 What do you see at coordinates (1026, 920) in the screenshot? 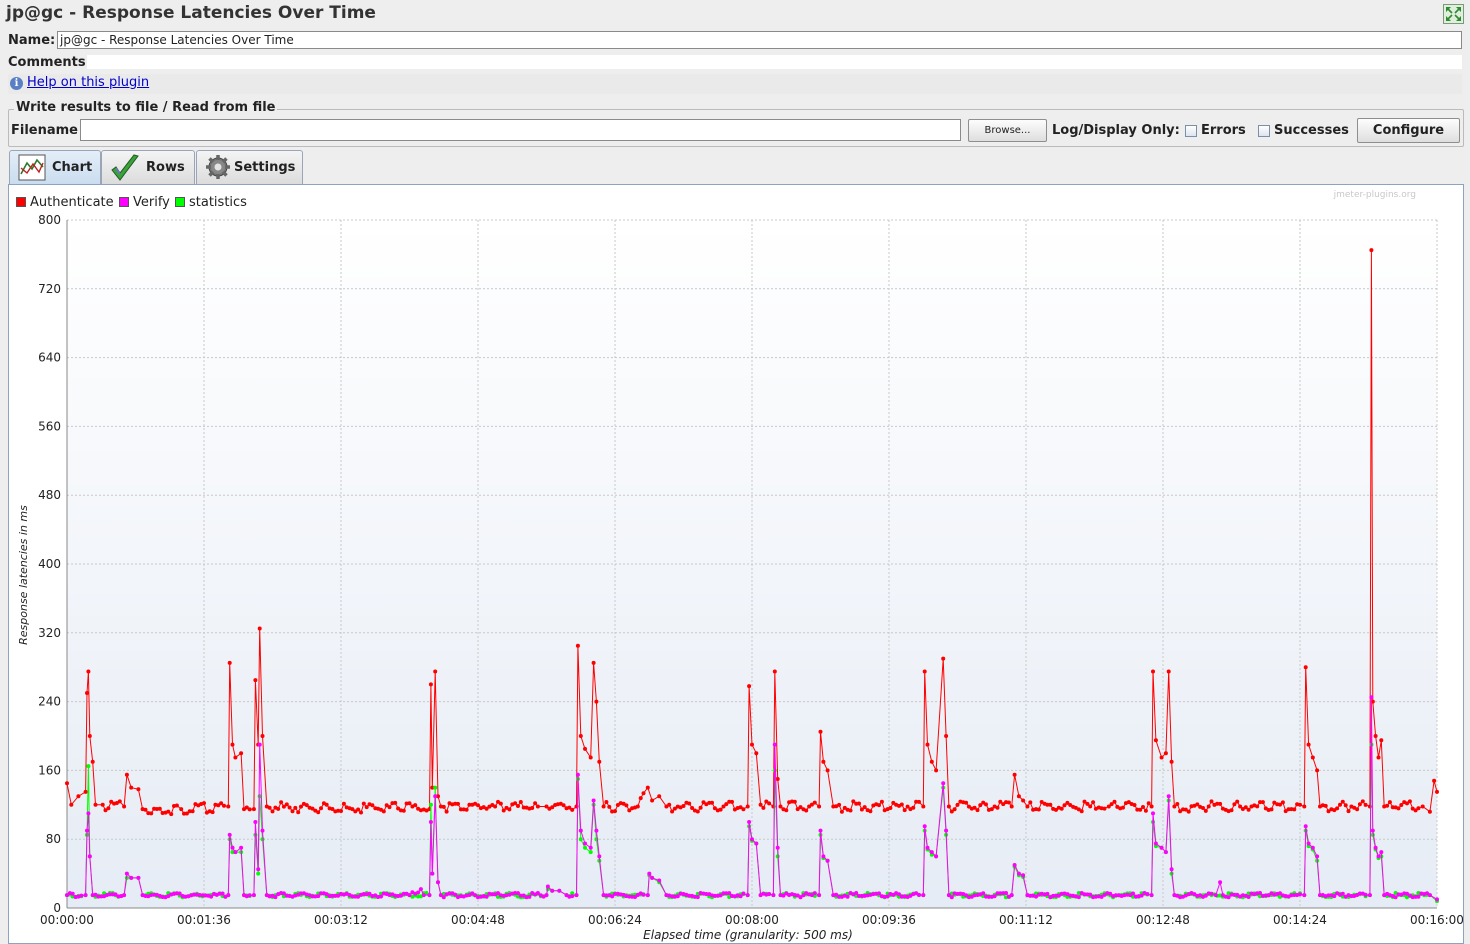
I see `x-tick-label: 00:11:12` at bounding box center [1026, 920].